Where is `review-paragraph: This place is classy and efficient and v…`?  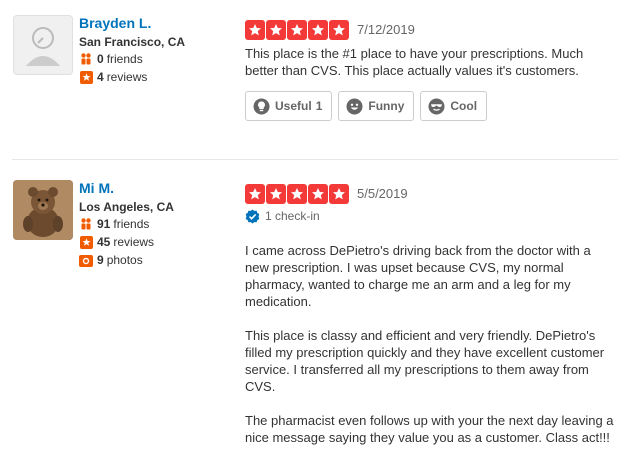 review-paragraph: This place is classy and efficient and v… is located at coordinates (425, 361).